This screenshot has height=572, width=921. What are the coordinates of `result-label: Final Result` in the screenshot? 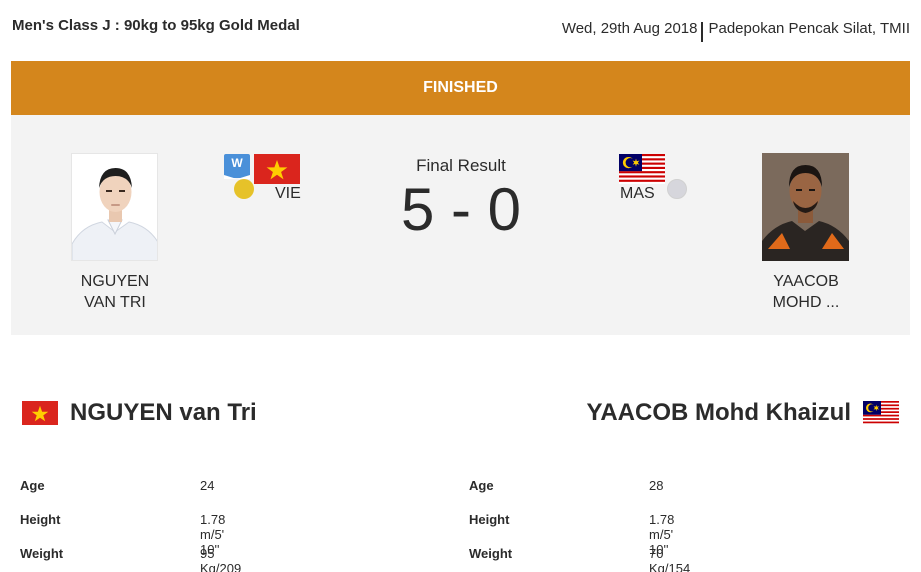 It's located at (461, 165).